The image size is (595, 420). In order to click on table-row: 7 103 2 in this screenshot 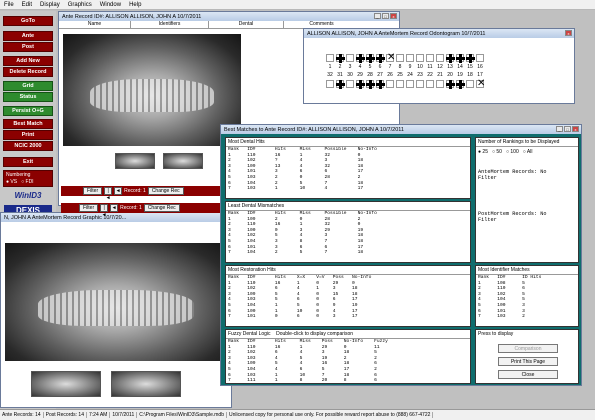, I will do `click(527, 317)`.